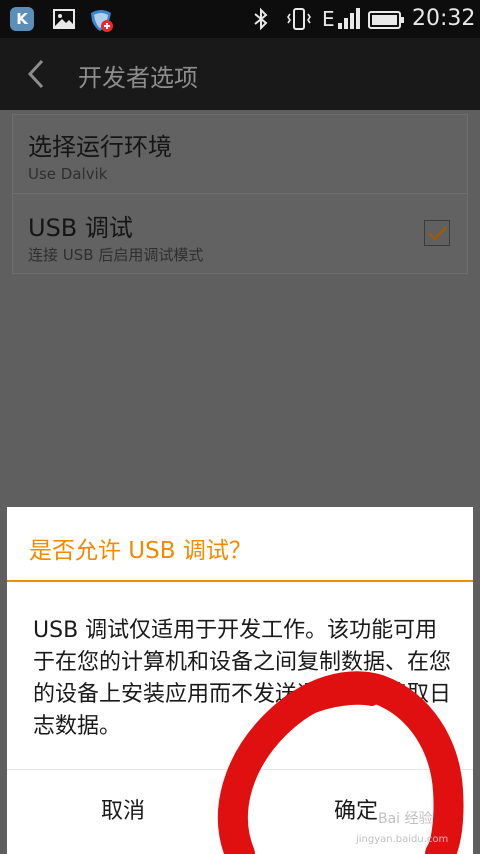  What do you see at coordinates (402, 839) in the screenshot?
I see `baidu-watermark-url: jingyan.baidu.com` at bounding box center [402, 839].